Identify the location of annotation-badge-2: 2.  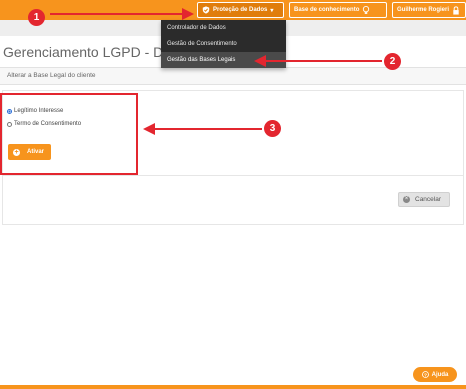
(392, 61).